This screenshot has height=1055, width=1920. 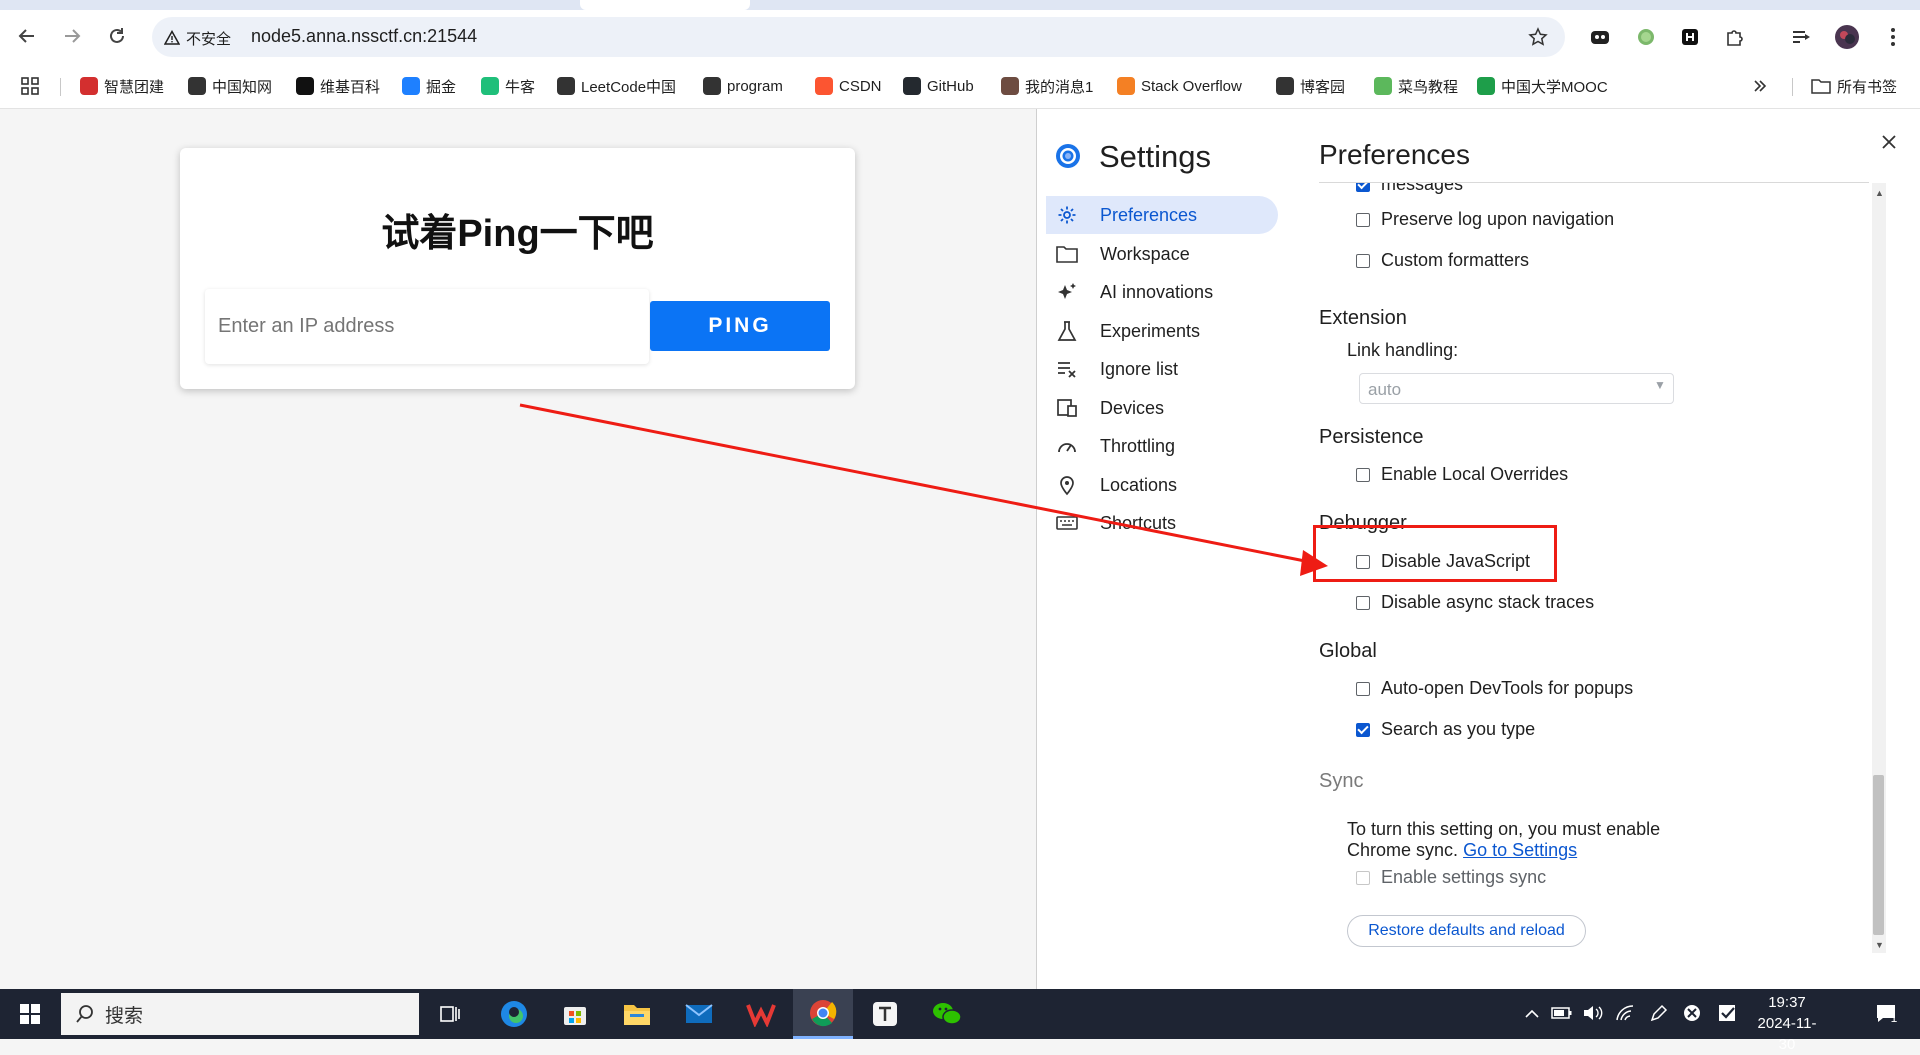 I want to click on typora-icon, so click(x=885, y=1014).